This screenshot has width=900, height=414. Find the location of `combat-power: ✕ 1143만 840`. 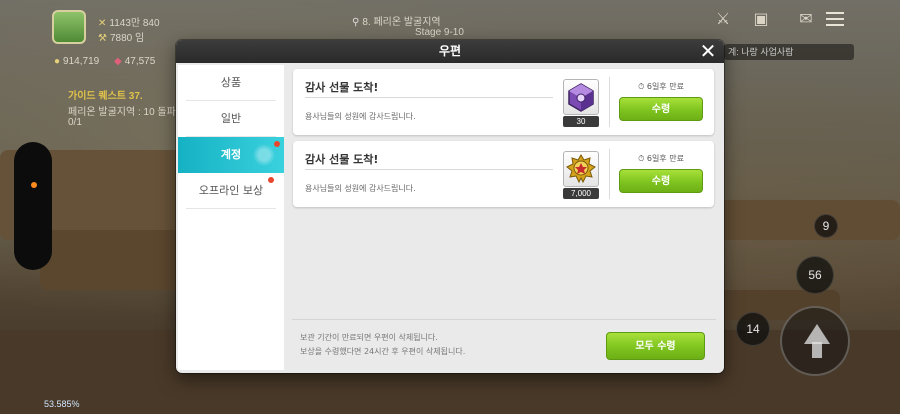

combat-power: ✕ 1143만 840 is located at coordinates (129, 21).